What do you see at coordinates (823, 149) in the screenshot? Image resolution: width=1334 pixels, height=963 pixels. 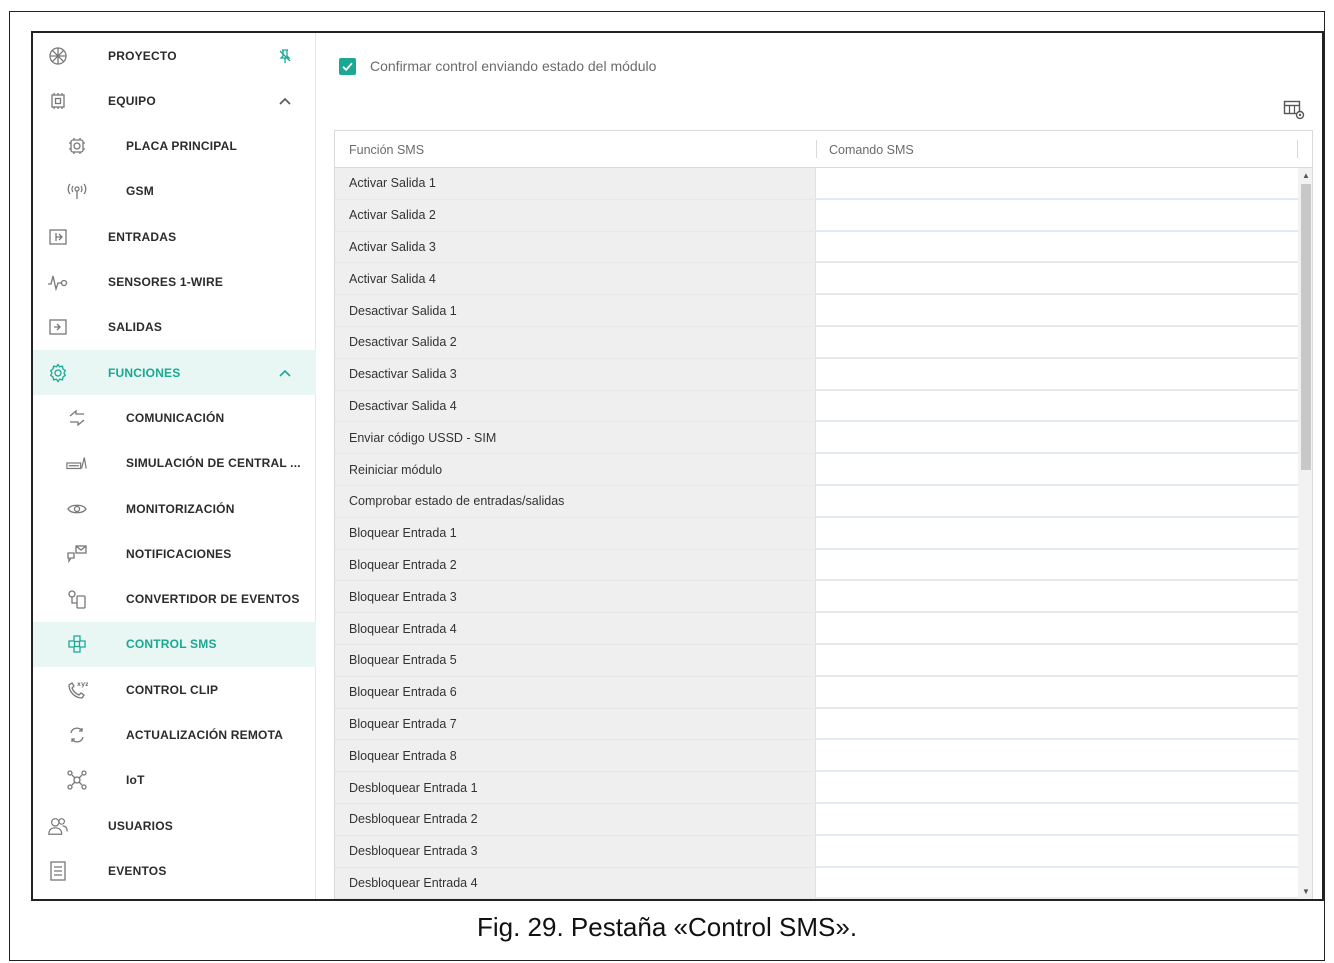 I see `table-header: Función SMS Comando SMS` at bounding box center [823, 149].